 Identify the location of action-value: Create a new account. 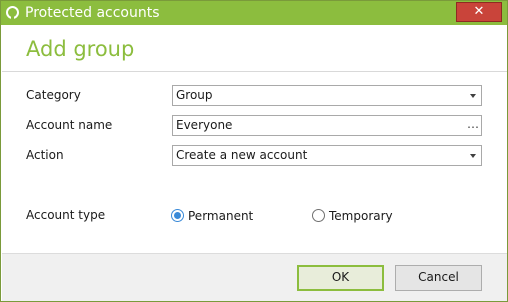
(242, 155).